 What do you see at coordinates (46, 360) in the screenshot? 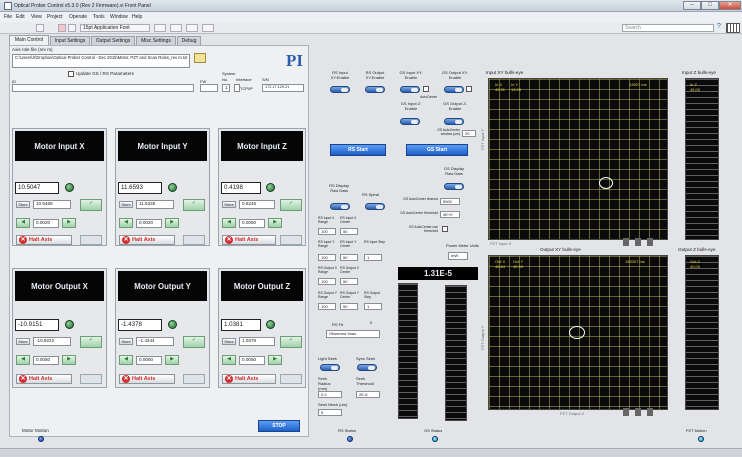
I see `motor-output-x-step: 0.0050` at bounding box center [46, 360].